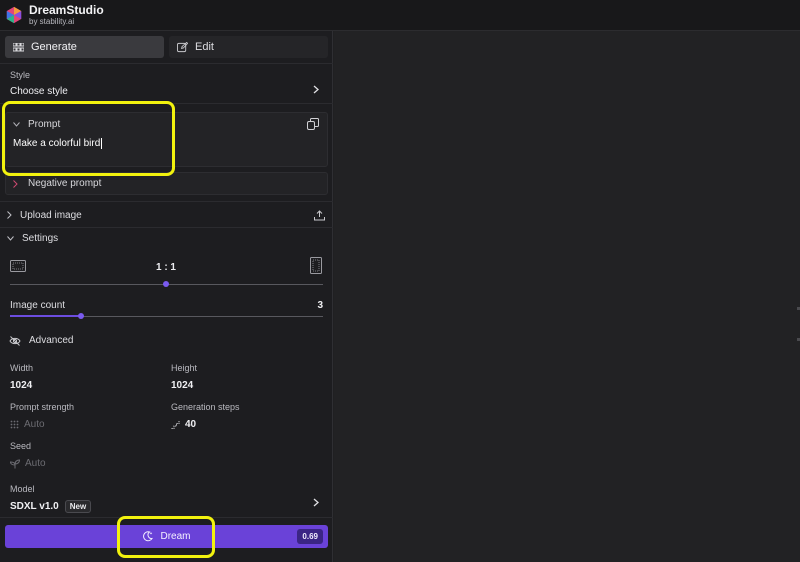 Image resolution: width=800 pixels, height=562 pixels. What do you see at coordinates (182, 46) in the screenshot?
I see `edit-icon` at bounding box center [182, 46].